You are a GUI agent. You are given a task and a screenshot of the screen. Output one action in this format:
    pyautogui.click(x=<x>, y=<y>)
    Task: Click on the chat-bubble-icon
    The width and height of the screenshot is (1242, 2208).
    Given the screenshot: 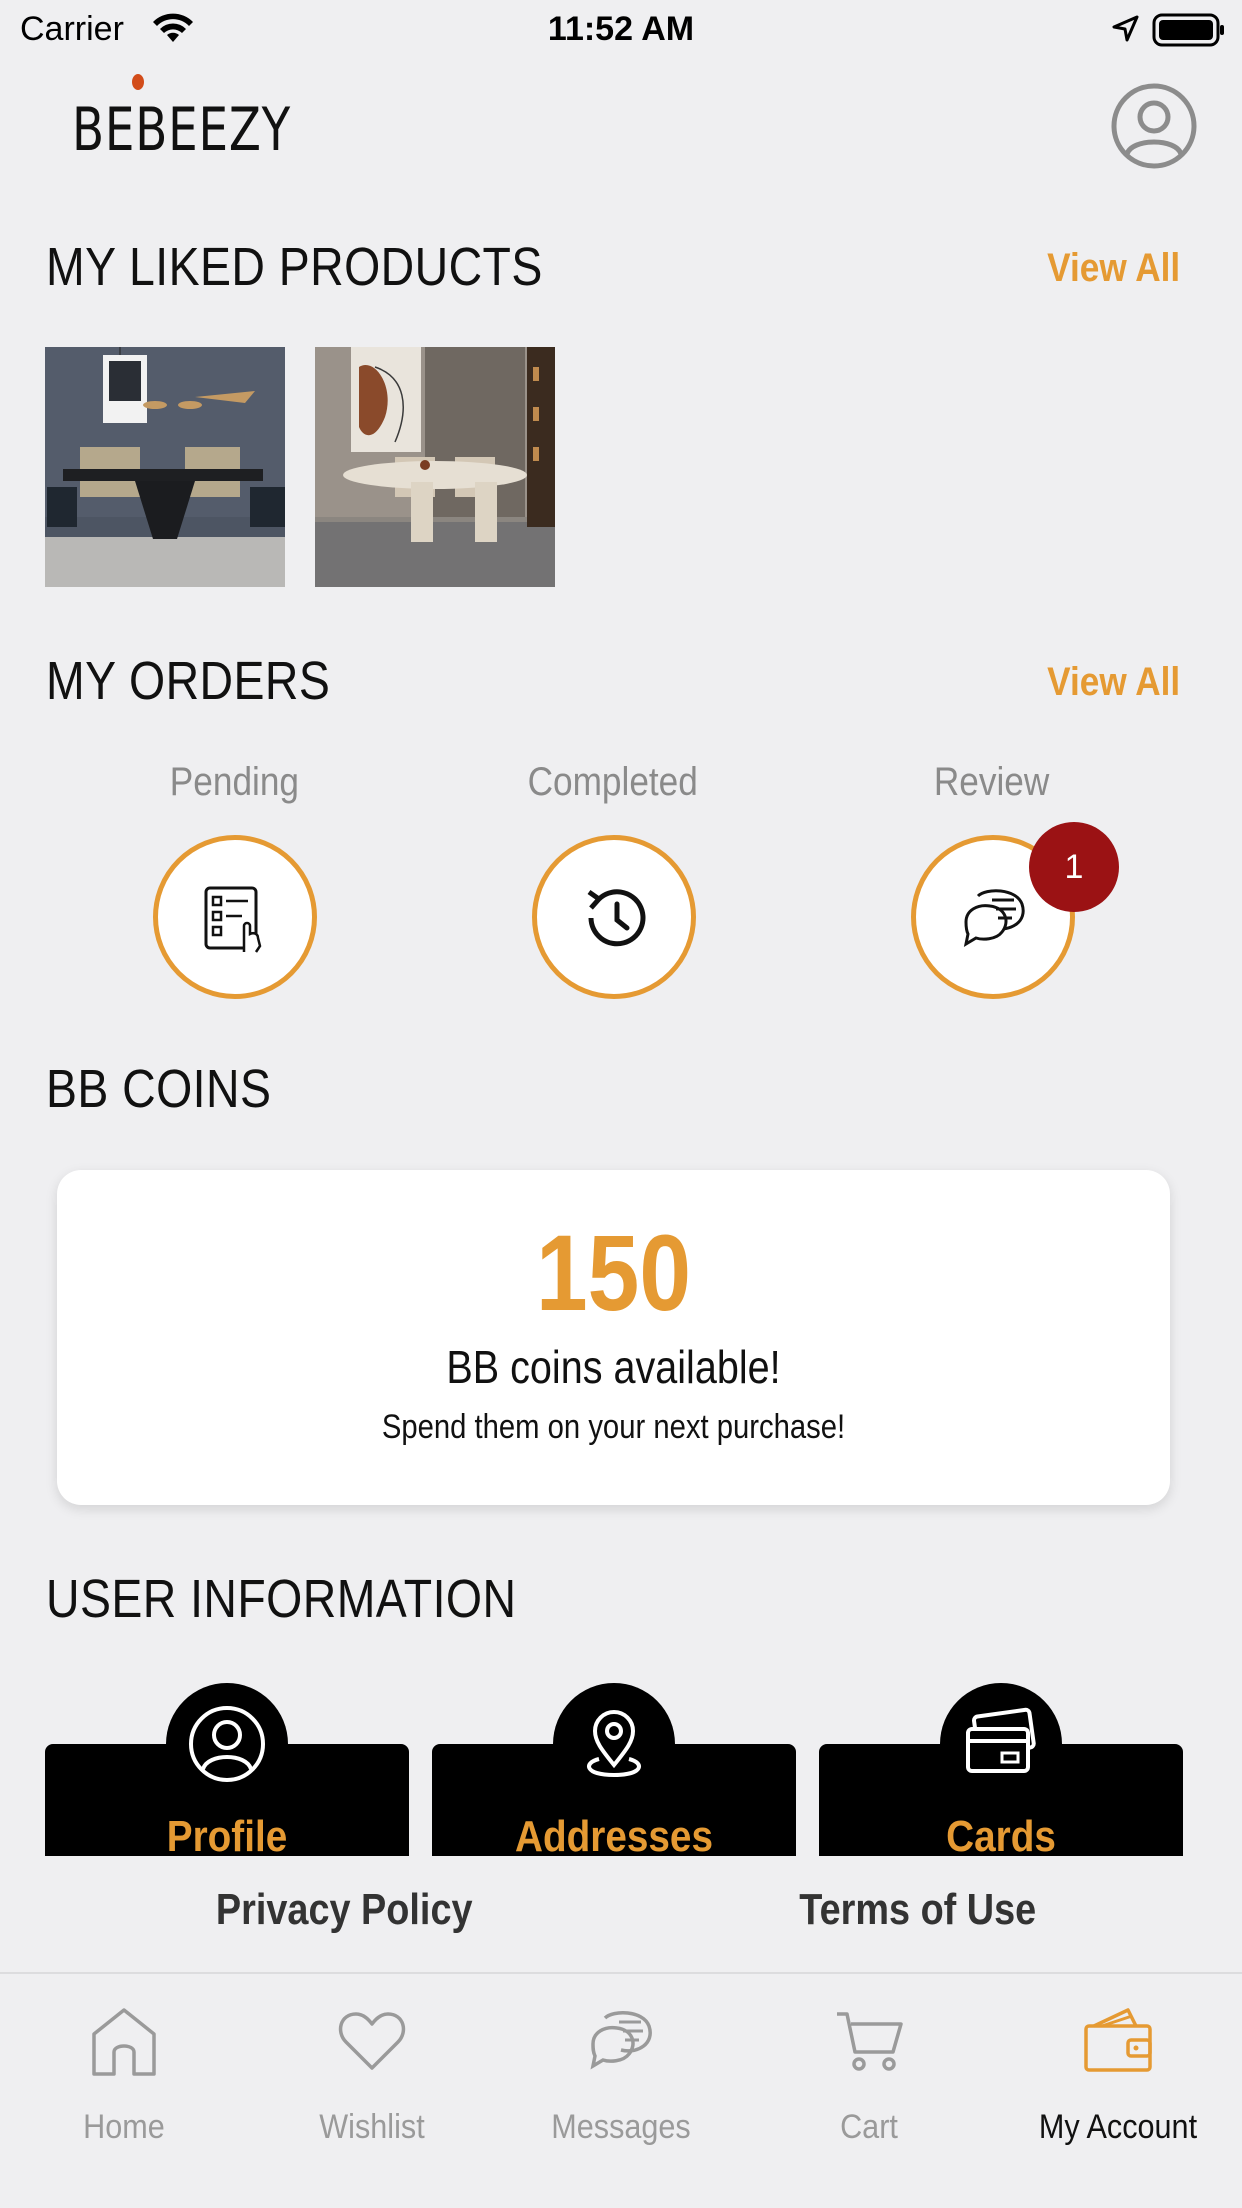 What is the action you would take?
    pyautogui.click(x=994, y=918)
    